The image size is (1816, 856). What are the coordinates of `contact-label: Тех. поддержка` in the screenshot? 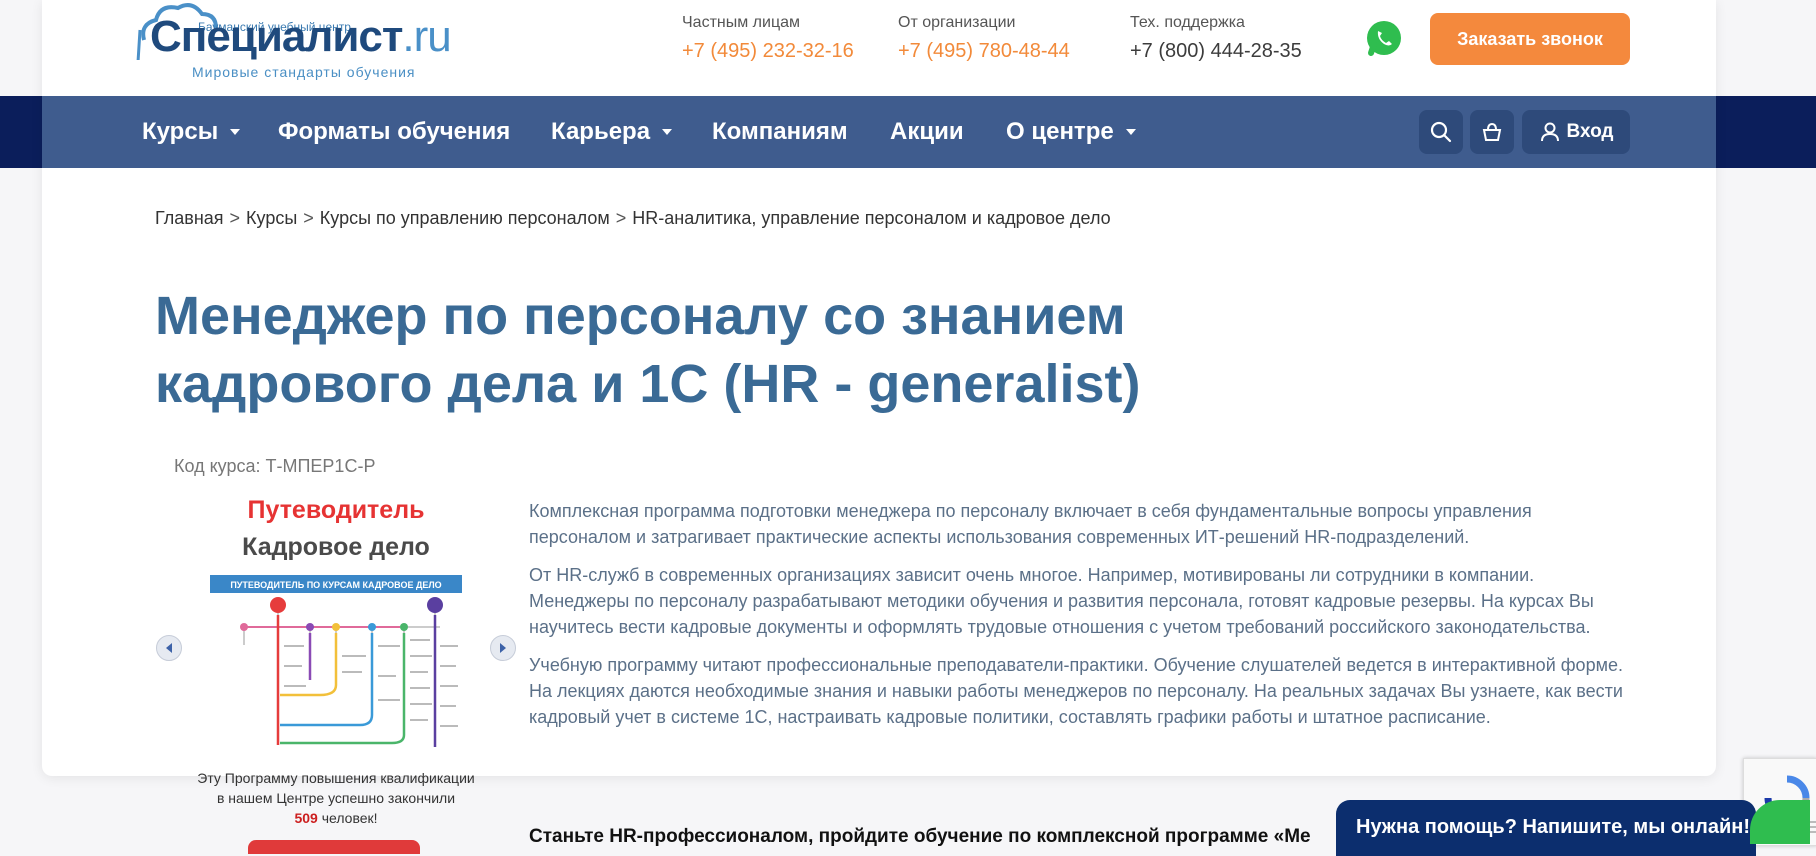 It's located at (1187, 22).